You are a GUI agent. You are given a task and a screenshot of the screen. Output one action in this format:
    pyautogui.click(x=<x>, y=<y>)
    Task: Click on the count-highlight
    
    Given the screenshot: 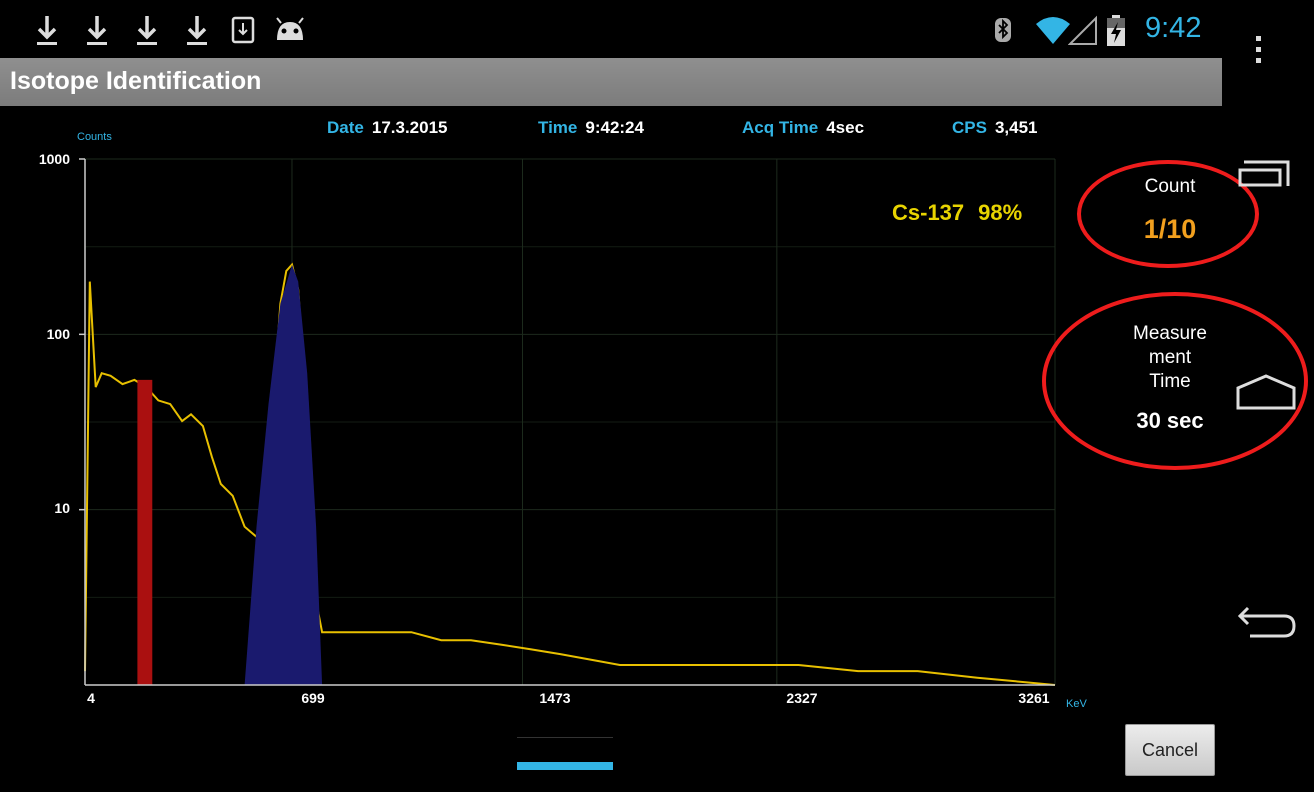 What is the action you would take?
    pyautogui.click(x=1168, y=214)
    